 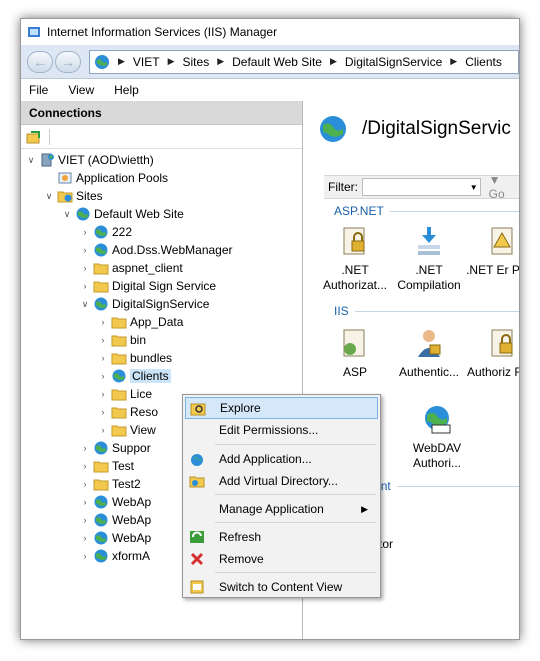 What do you see at coordinates (157, 322) in the screenshot?
I see `tree-node-label: App_Data` at bounding box center [157, 322].